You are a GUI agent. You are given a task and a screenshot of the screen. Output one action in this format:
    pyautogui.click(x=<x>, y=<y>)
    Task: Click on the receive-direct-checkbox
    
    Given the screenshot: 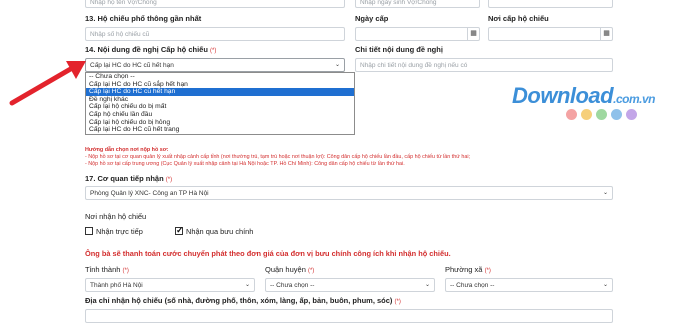 What is the action you would take?
    pyautogui.click(x=89, y=231)
    